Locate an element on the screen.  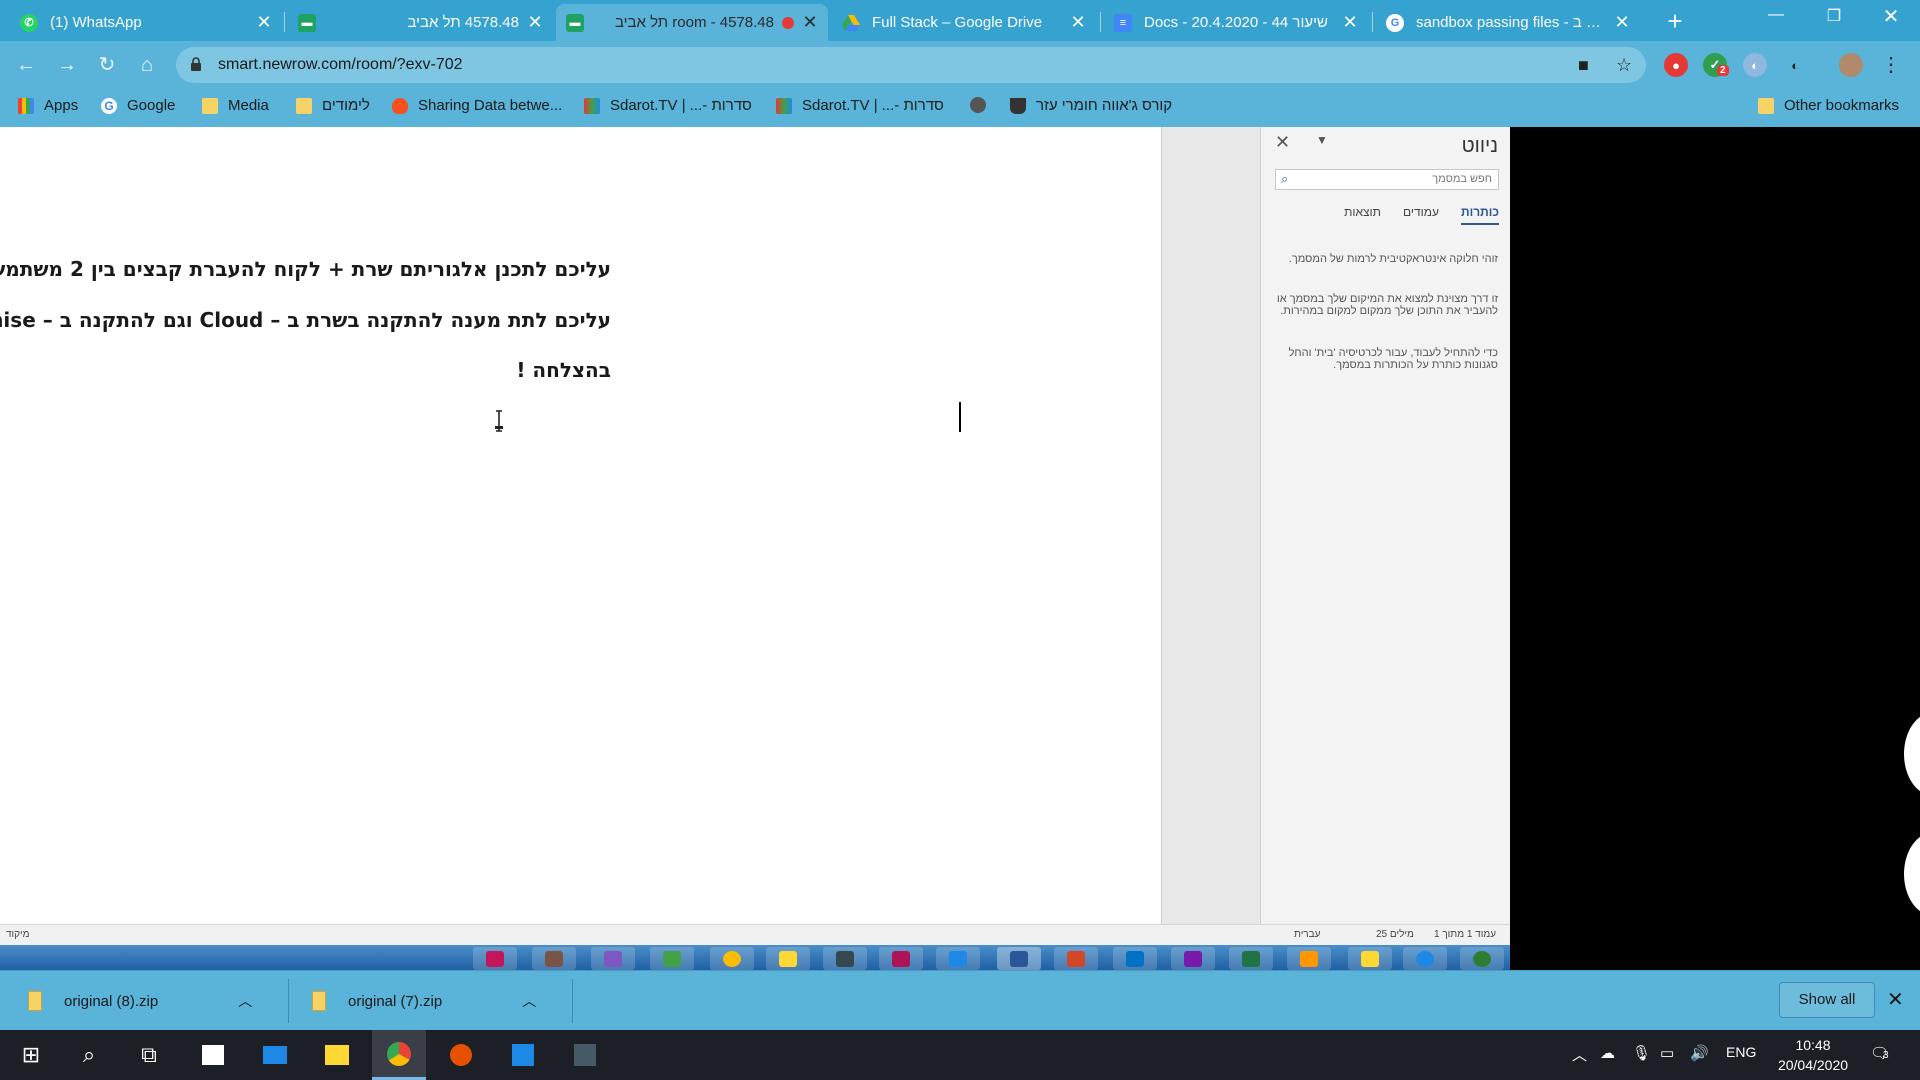
reload-button: ↻ is located at coordinates (107, 65).